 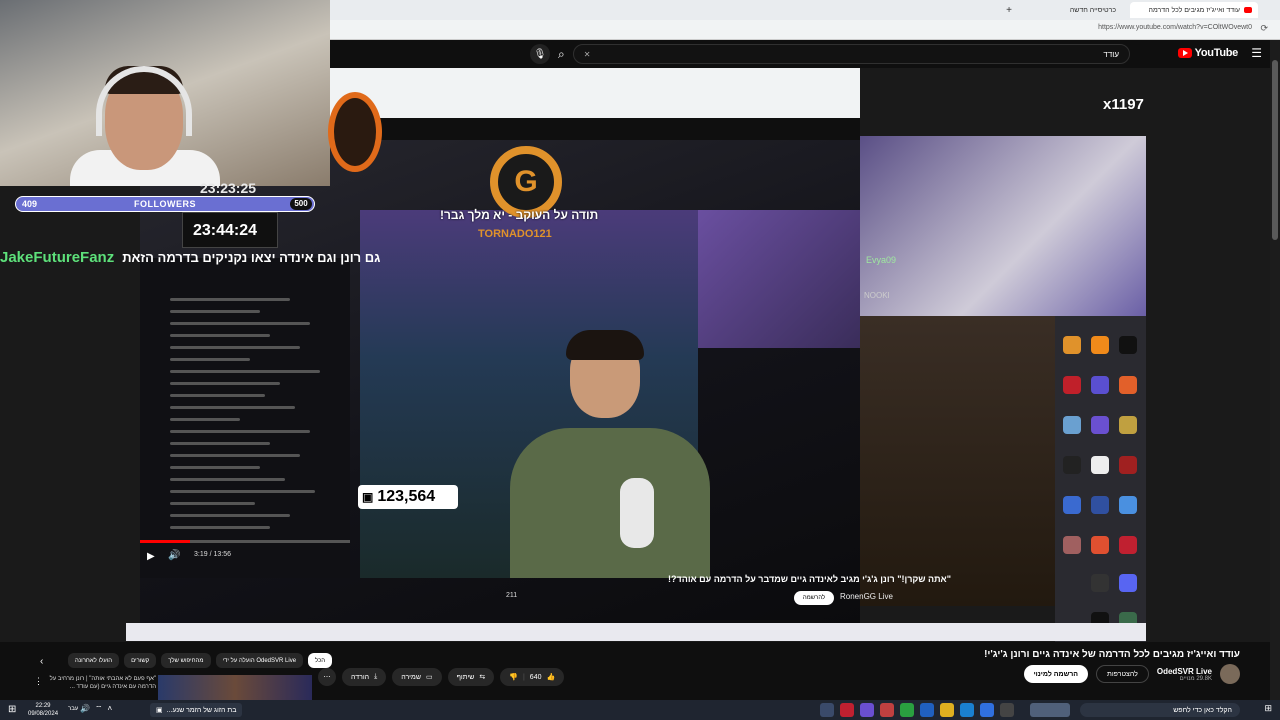 What do you see at coordinates (94, 660) in the screenshot?
I see `chip-recent: הועלו לאחרונה` at bounding box center [94, 660].